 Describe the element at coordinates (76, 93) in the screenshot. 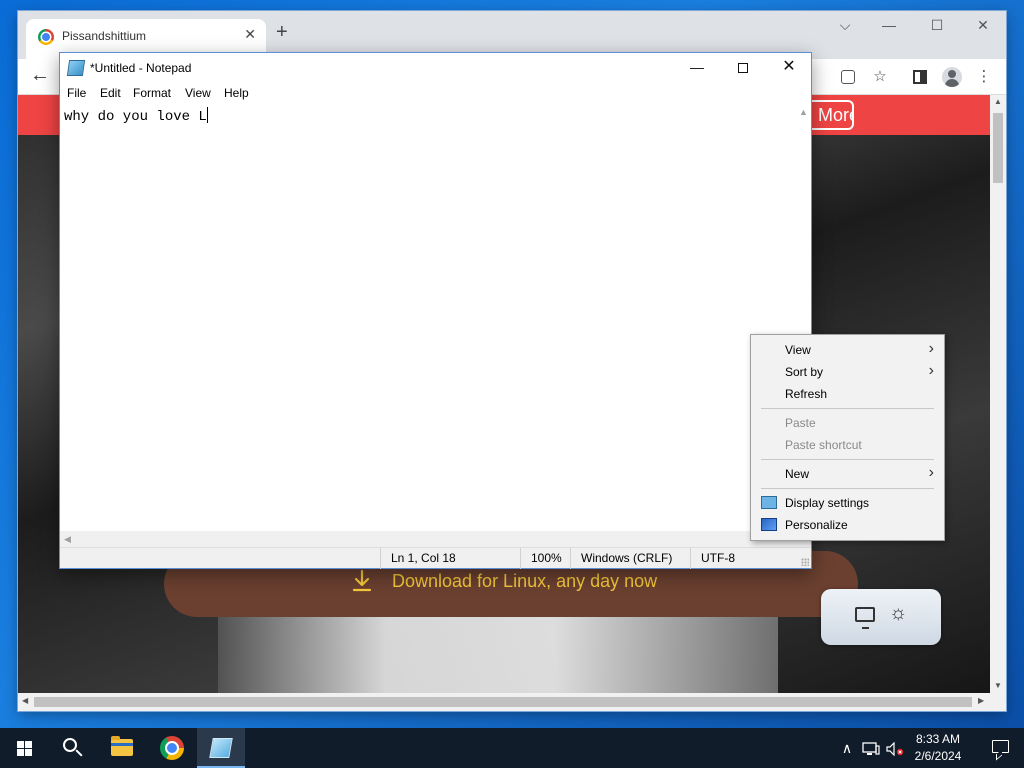

I see `menu-file: File` at that location.